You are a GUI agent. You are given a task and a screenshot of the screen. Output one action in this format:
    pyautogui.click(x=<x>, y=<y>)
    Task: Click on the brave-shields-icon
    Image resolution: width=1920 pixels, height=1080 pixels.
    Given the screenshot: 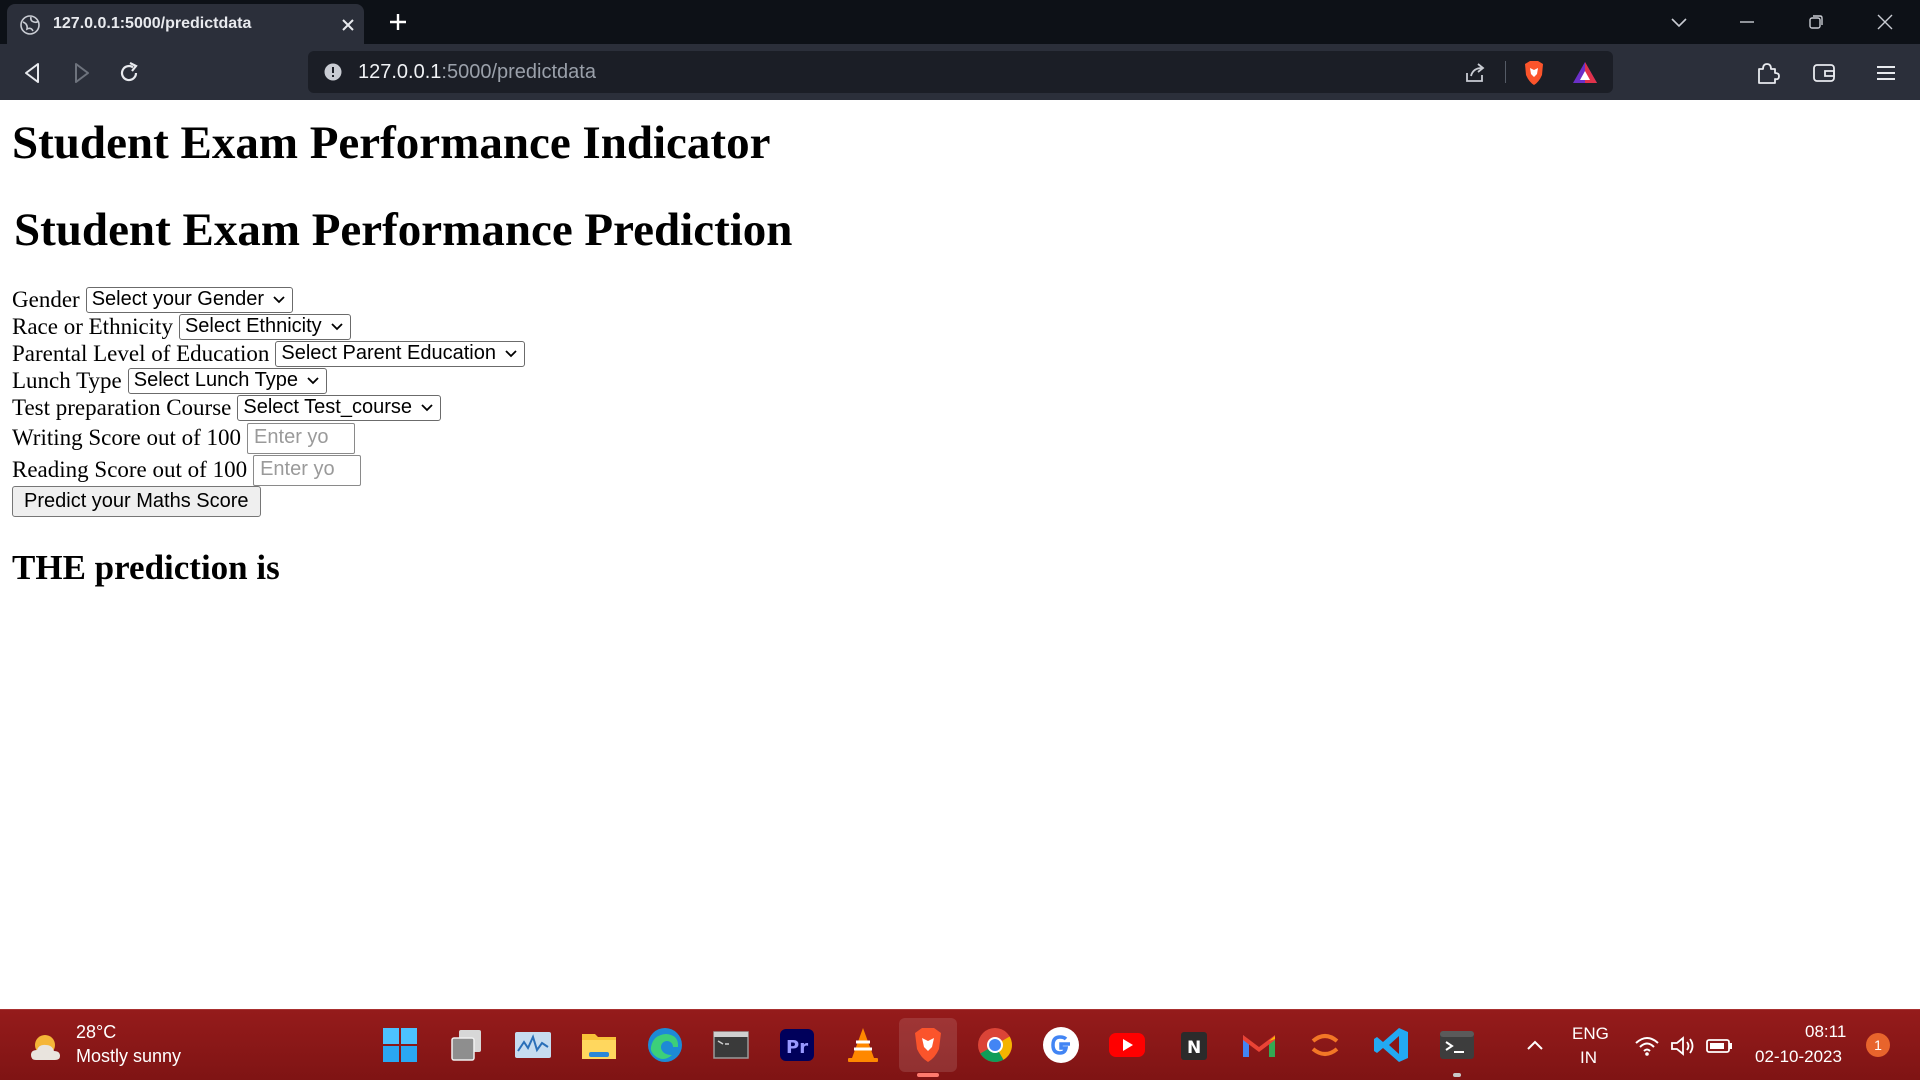 What is the action you would take?
    pyautogui.click(x=1534, y=73)
    